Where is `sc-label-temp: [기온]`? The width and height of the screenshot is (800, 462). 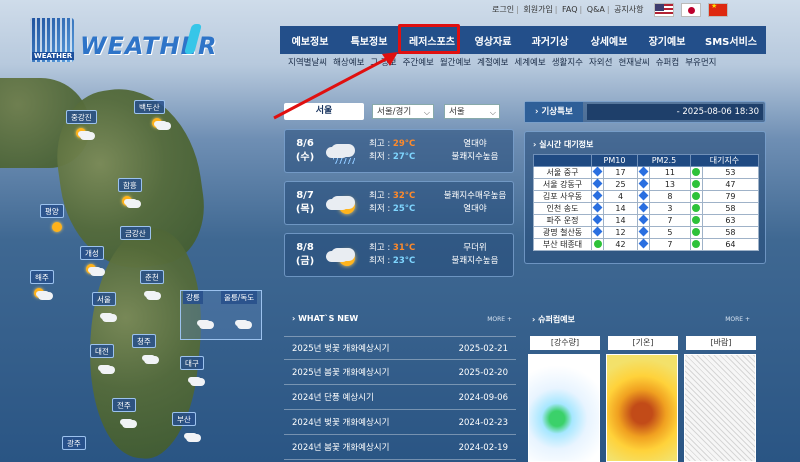
sc-label-temp: [기온] is located at coordinates (643, 343).